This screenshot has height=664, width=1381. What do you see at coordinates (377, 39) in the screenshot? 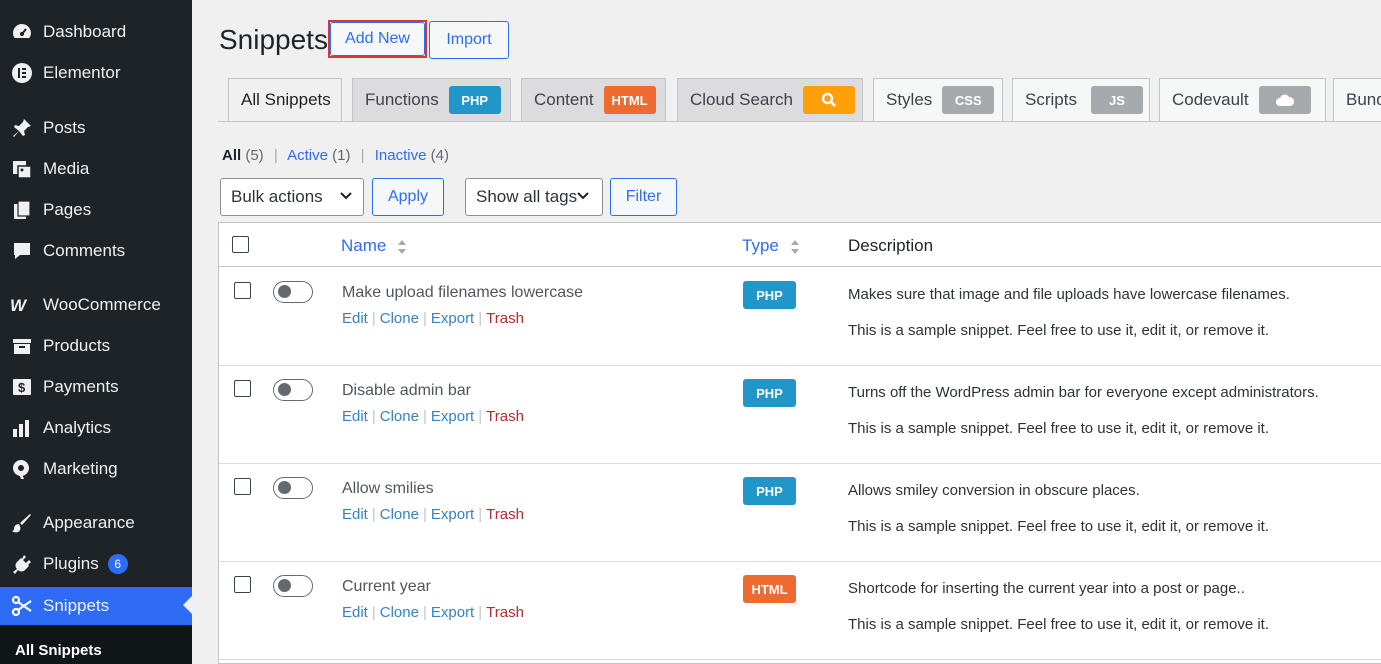
I see `add-new-button: Add New` at bounding box center [377, 39].